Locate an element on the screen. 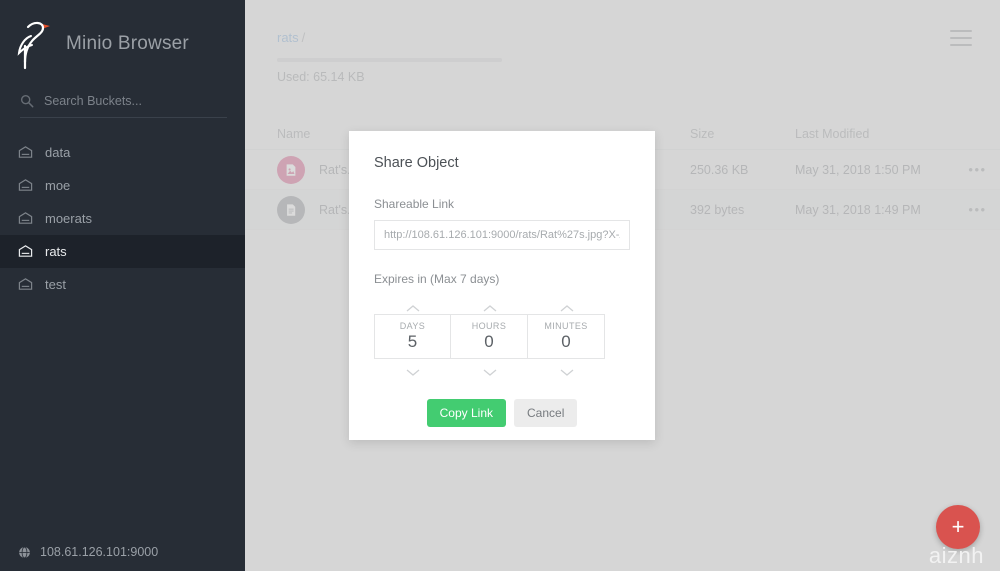 Image resolution: width=1000 pixels, height=571 pixels. dialog-title: Share Object is located at coordinates (416, 163).